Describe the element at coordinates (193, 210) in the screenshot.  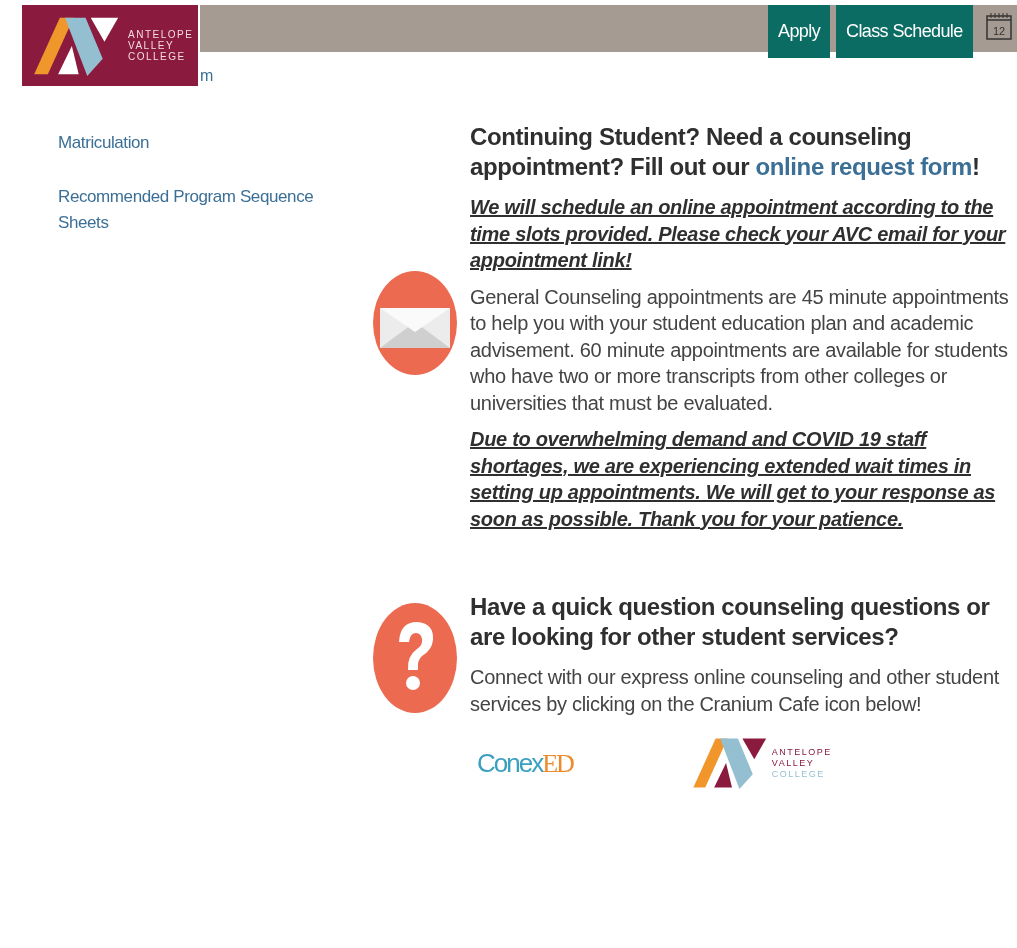
I see `sidebar-link: Recommended Program Sequence Sheets` at that location.